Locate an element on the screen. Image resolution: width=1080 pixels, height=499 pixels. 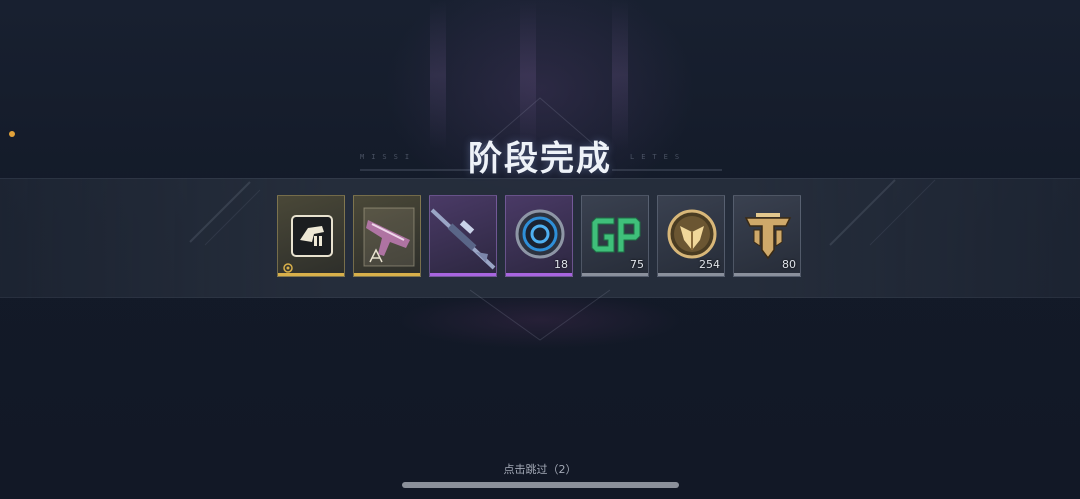
home-indicator-bar is located at coordinates (540, 485).